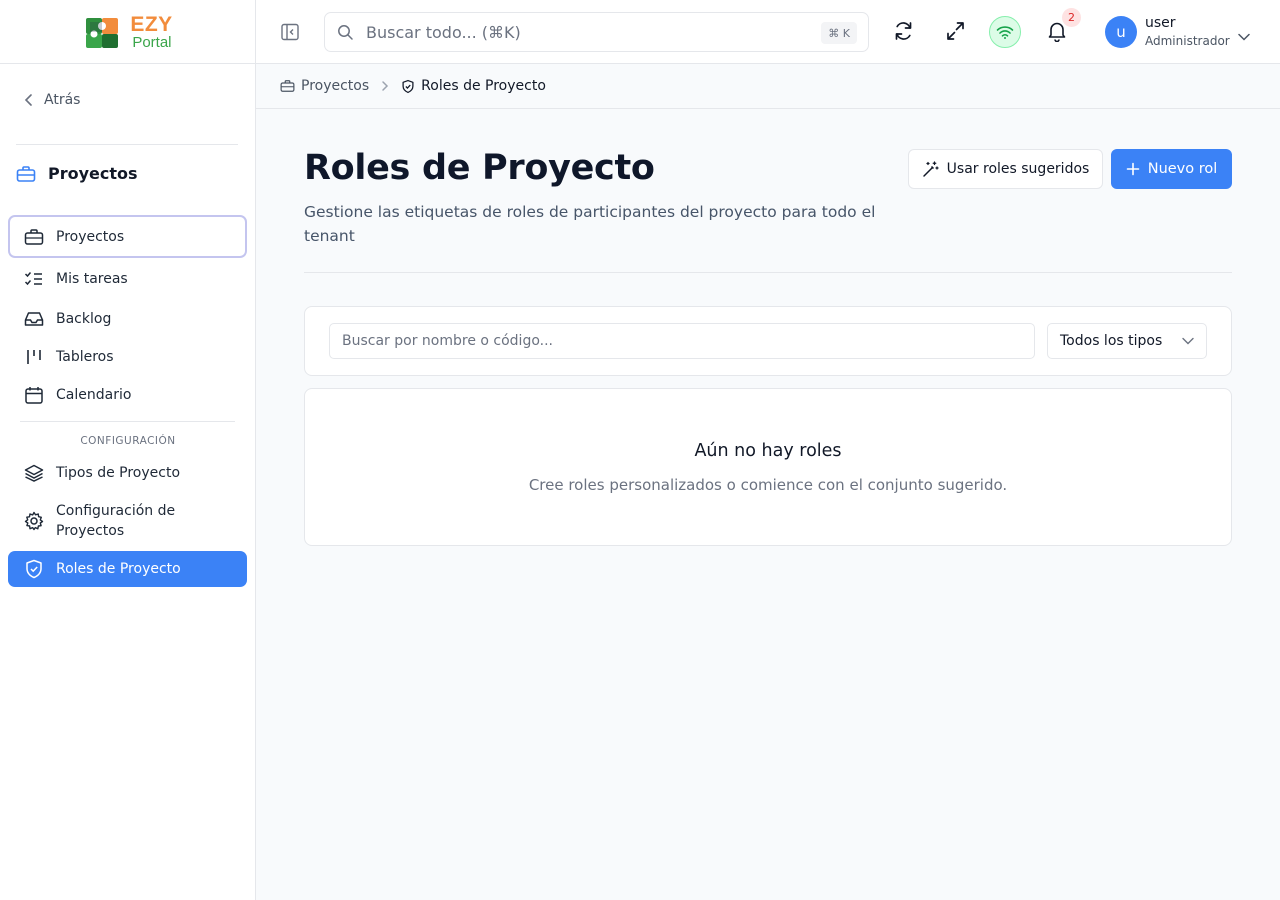 The width and height of the screenshot is (1280, 900). Describe the element at coordinates (28, 100) in the screenshot. I see `chevron-left-icon` at that location.